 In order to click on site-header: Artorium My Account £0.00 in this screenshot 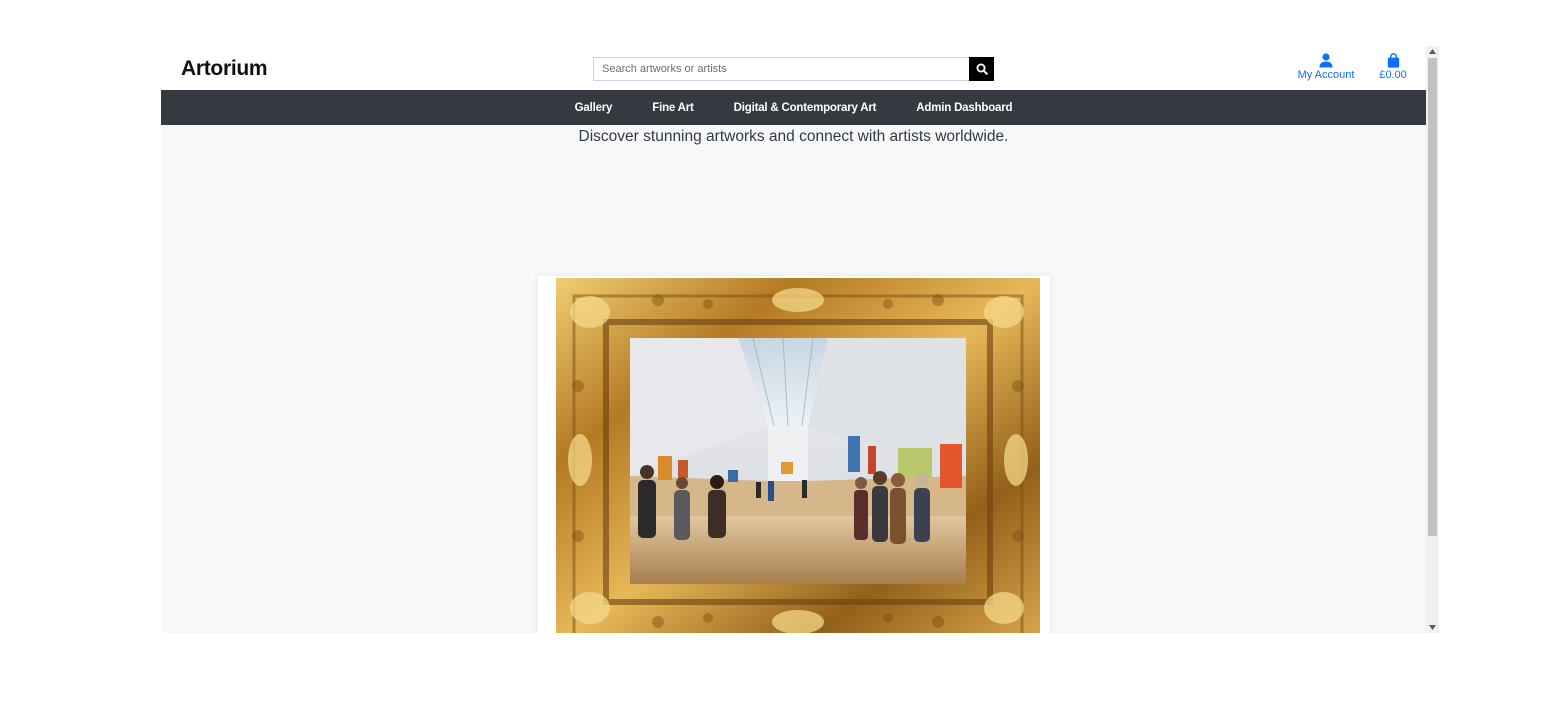, I will do `click(793, 68)`.